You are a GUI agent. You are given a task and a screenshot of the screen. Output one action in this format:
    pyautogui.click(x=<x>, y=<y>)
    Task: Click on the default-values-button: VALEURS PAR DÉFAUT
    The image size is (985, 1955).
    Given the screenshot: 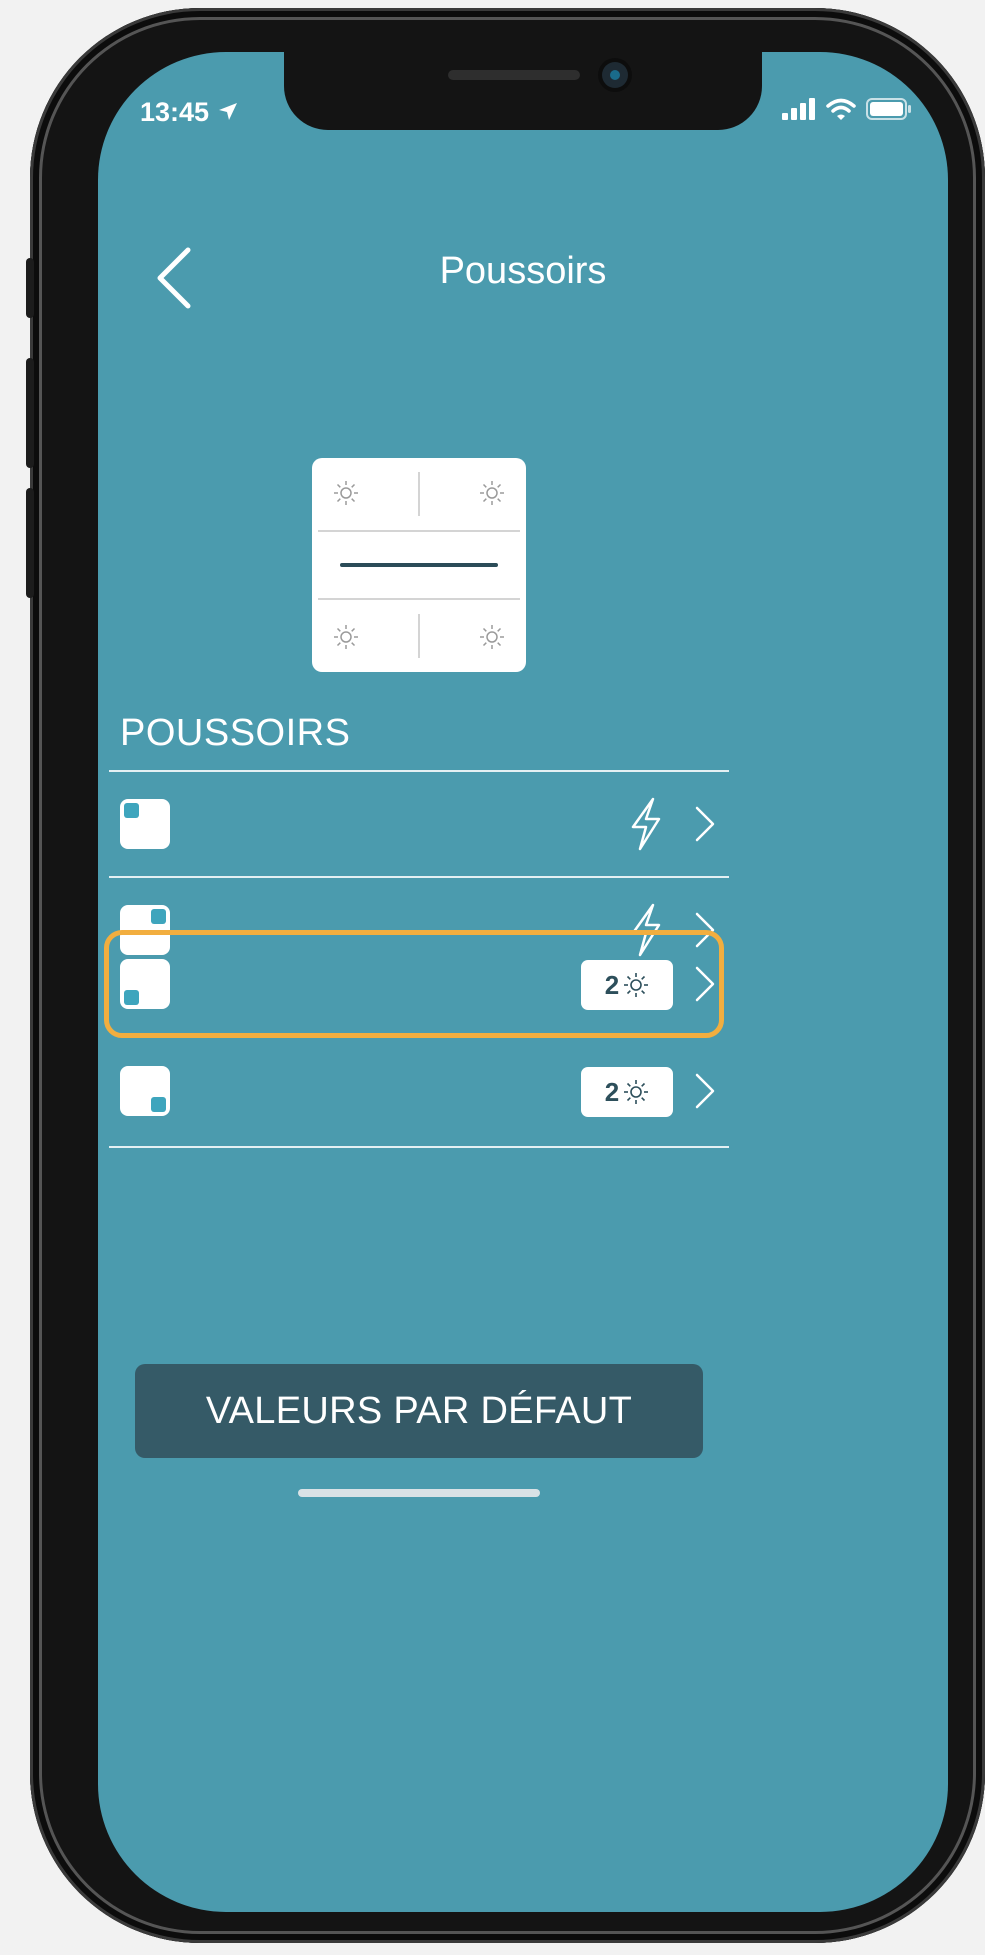 What is the action you would take?
    pyautogui.click(x=419, y=1411)
    